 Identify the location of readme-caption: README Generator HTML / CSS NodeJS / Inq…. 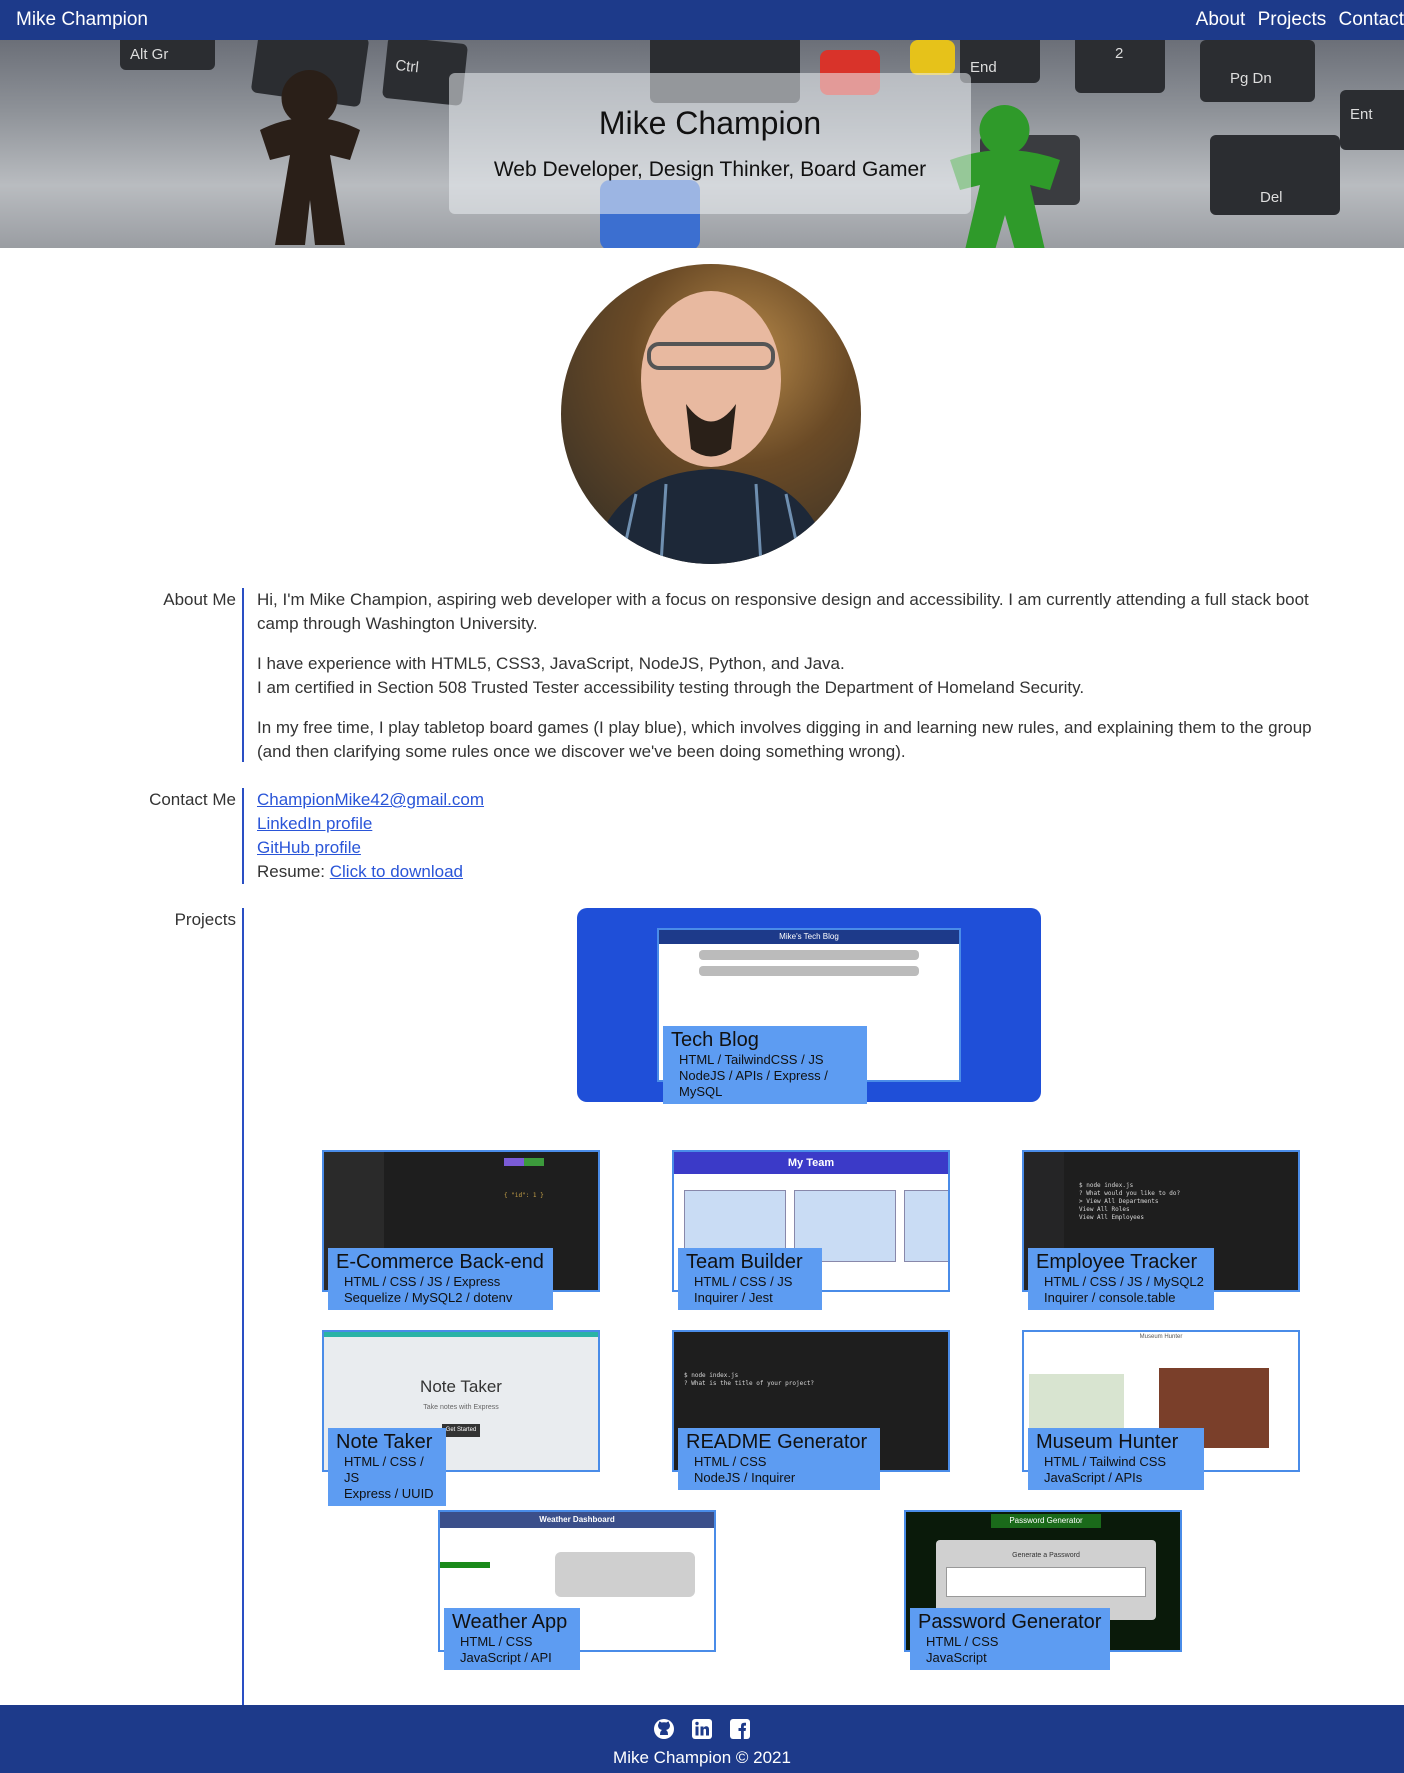
(779, 1459).